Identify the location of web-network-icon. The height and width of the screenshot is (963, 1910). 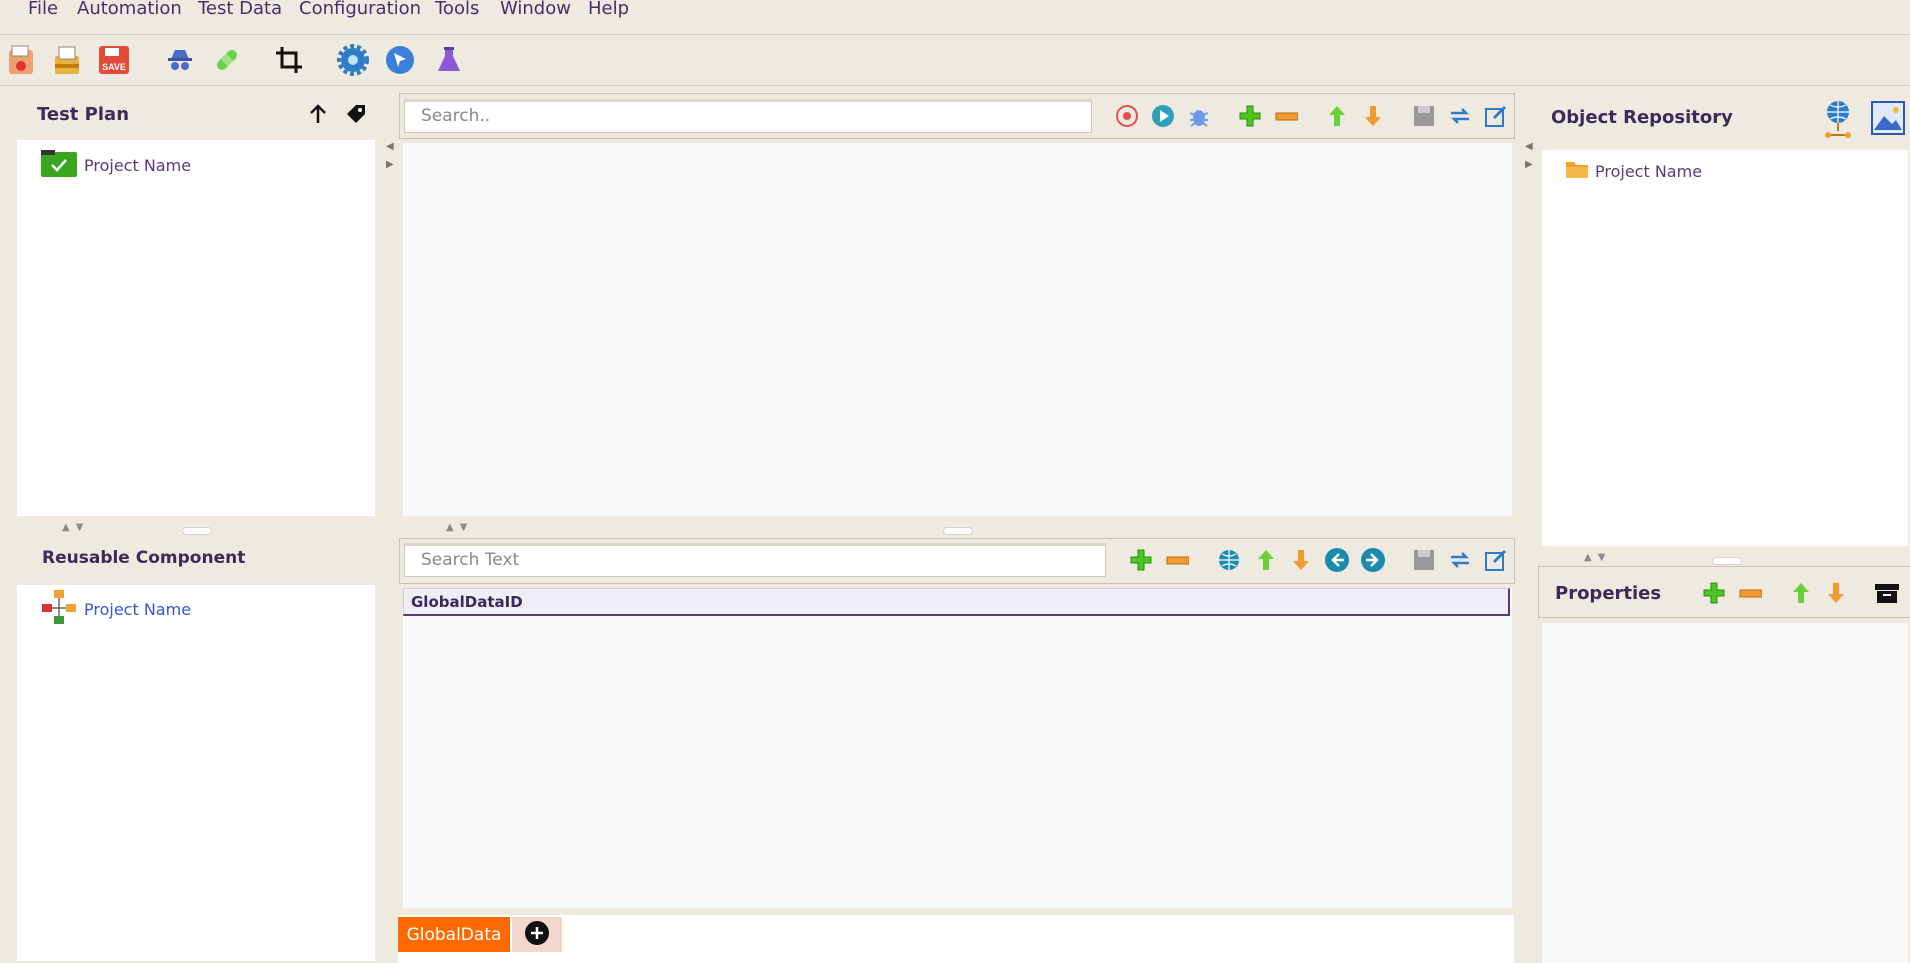
(1838, 121).